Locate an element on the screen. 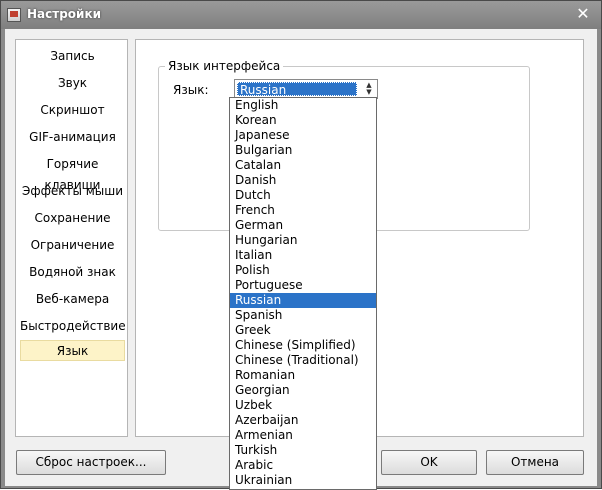 The width and height of the screenshot is (602, 490). dropdown-option: German is located at coordinates (303, 225).